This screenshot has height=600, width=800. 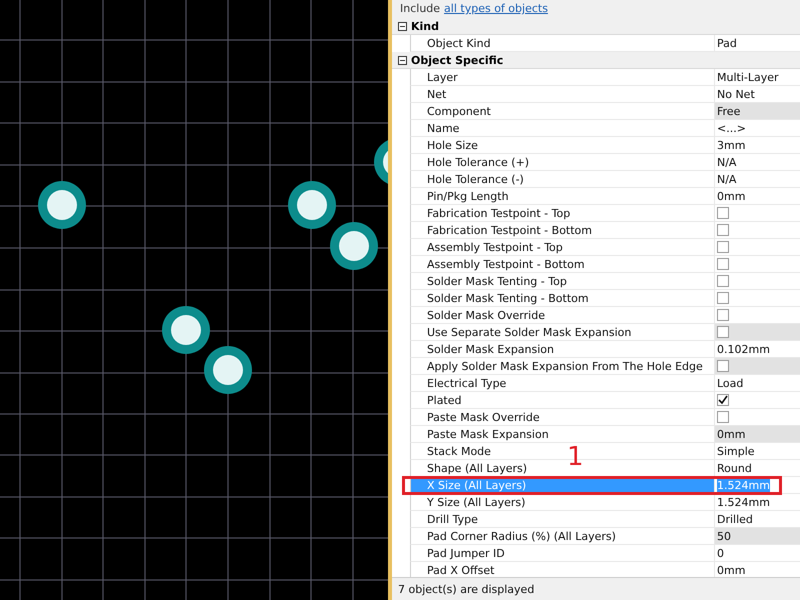 I want to click on group-header: Object Specific, so click(x=596, y=60).